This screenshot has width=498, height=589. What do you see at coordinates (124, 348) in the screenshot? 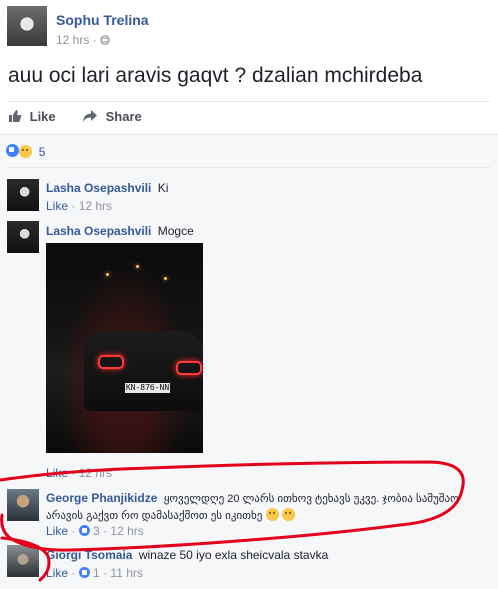
I see `comment-photo: KN-876-NN` at bounding box center [124, 348].